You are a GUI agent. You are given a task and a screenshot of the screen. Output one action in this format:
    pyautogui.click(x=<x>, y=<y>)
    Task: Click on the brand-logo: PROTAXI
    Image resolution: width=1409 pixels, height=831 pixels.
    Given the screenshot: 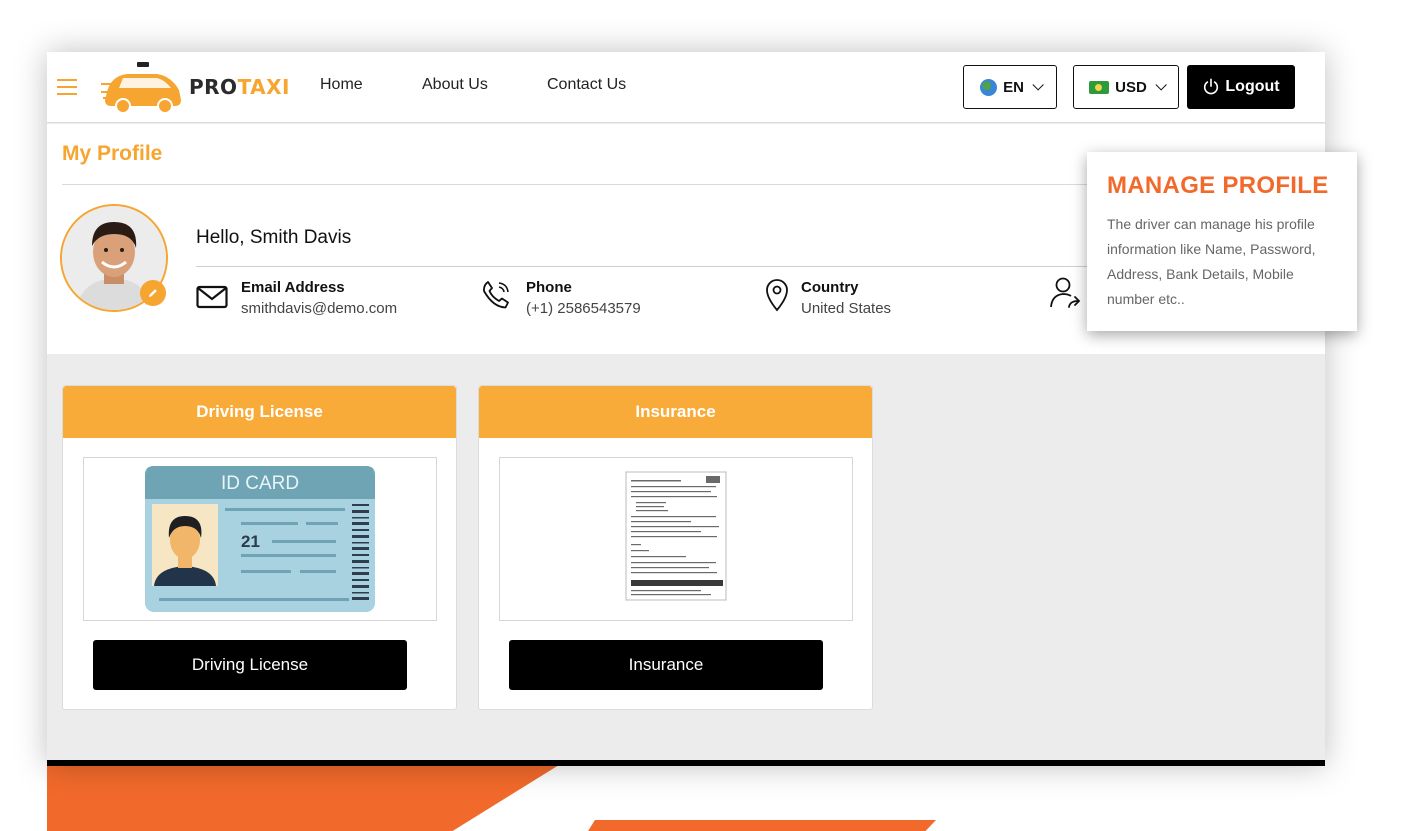 What is the action you would take?
    pyautogui.click(x=195, y=88)
    